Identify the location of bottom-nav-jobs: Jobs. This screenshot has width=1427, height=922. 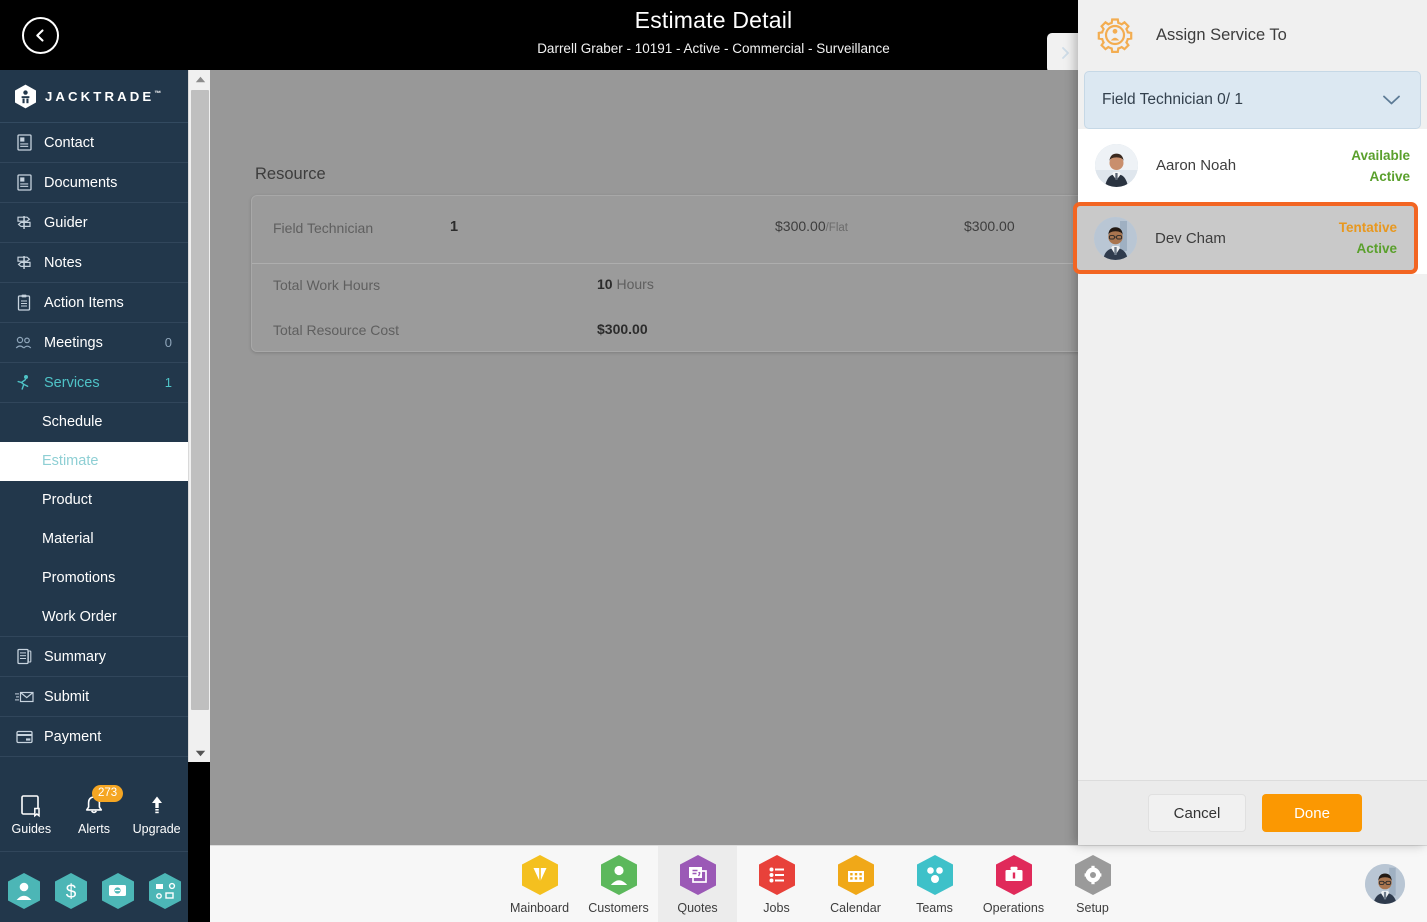
(776, 884).